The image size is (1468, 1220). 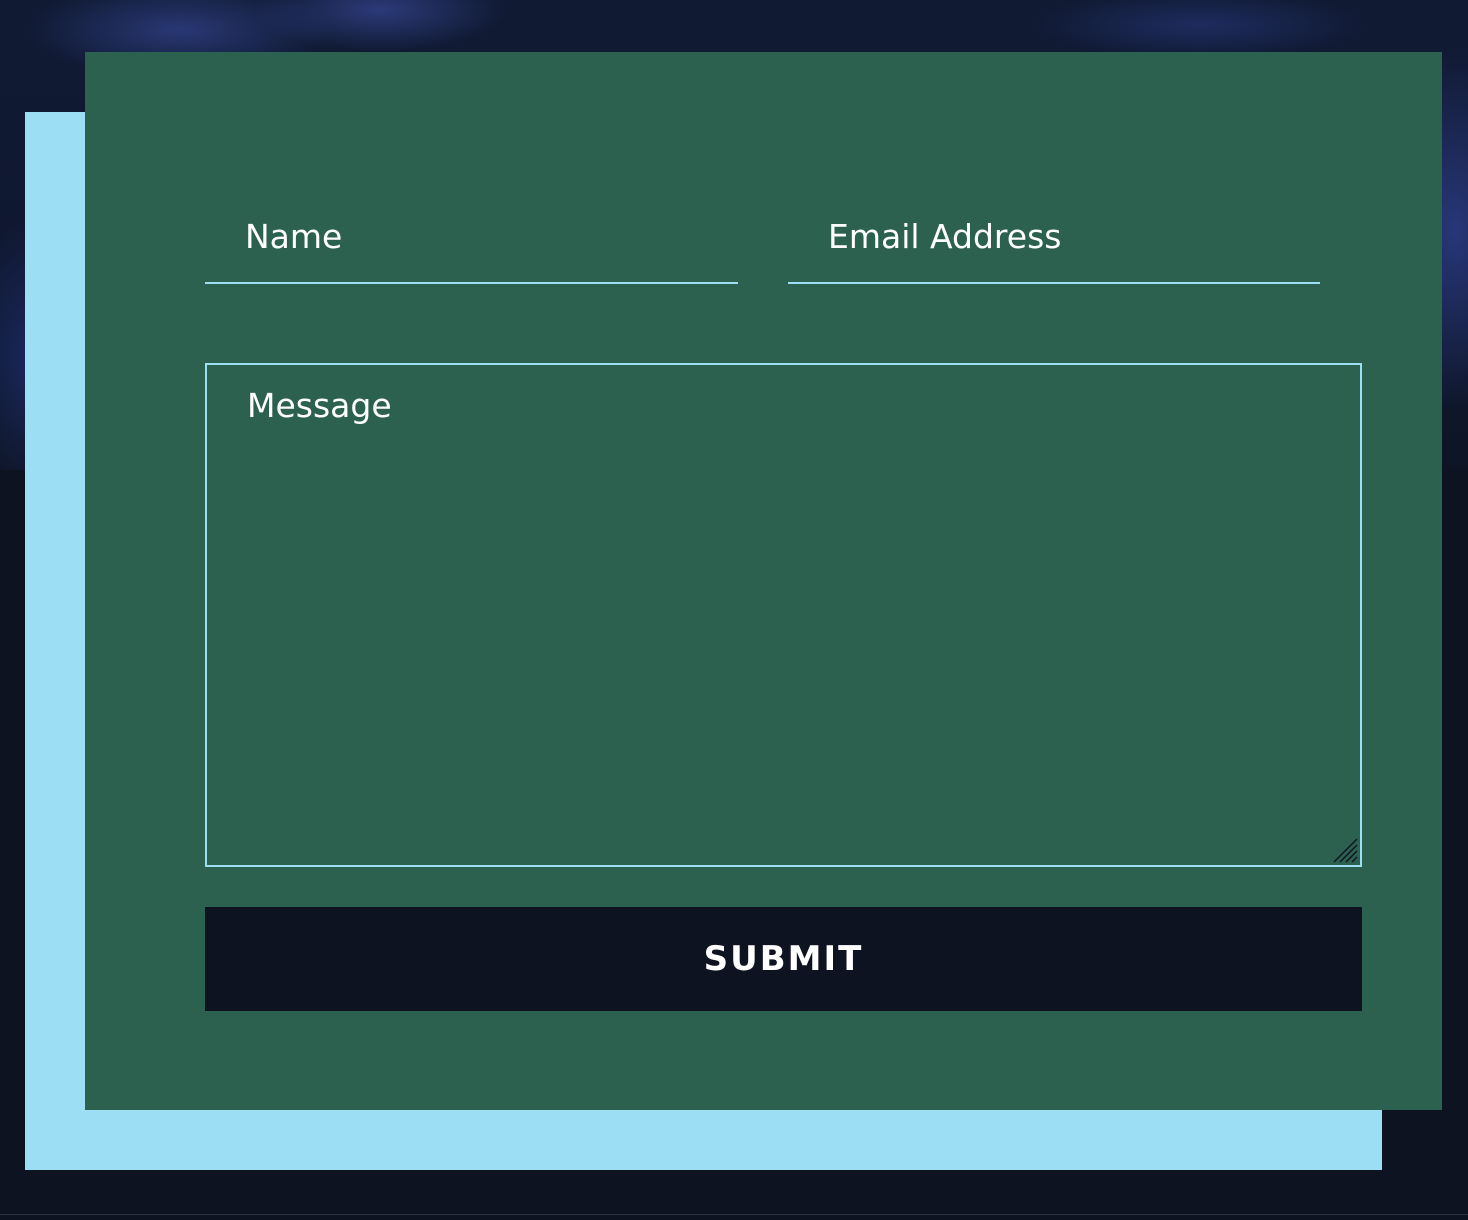 I want to click on divider, so click(x=734, y=1214).